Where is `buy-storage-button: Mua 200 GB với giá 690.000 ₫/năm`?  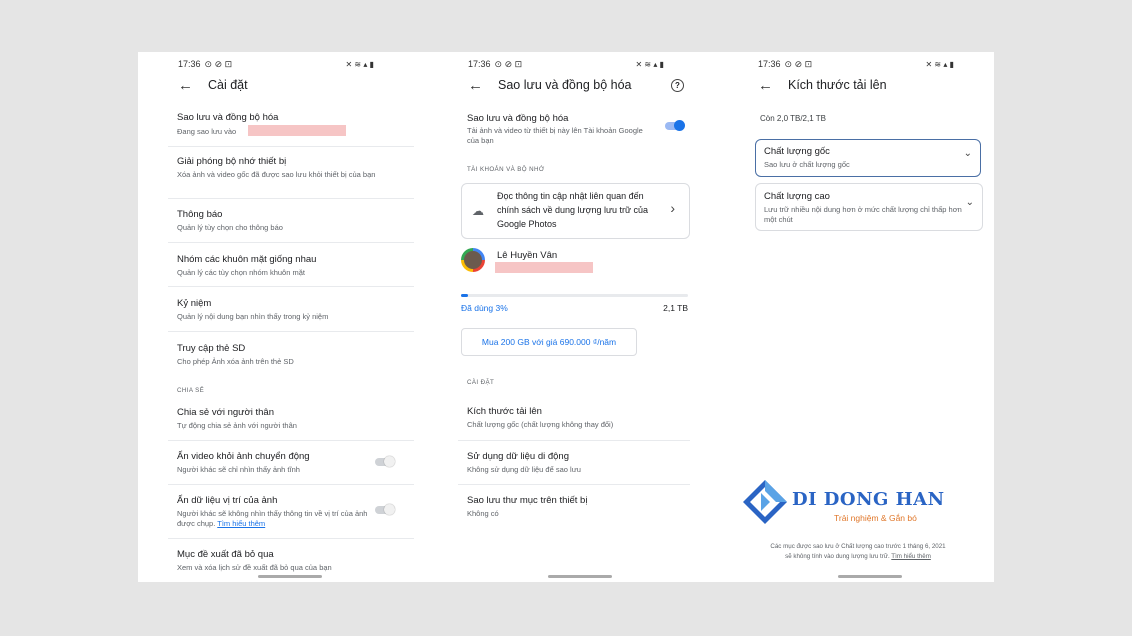
buy-storage-button: Mua 200 GB với giá 690.000 ₫/năm is located at coordinates (549, 342).